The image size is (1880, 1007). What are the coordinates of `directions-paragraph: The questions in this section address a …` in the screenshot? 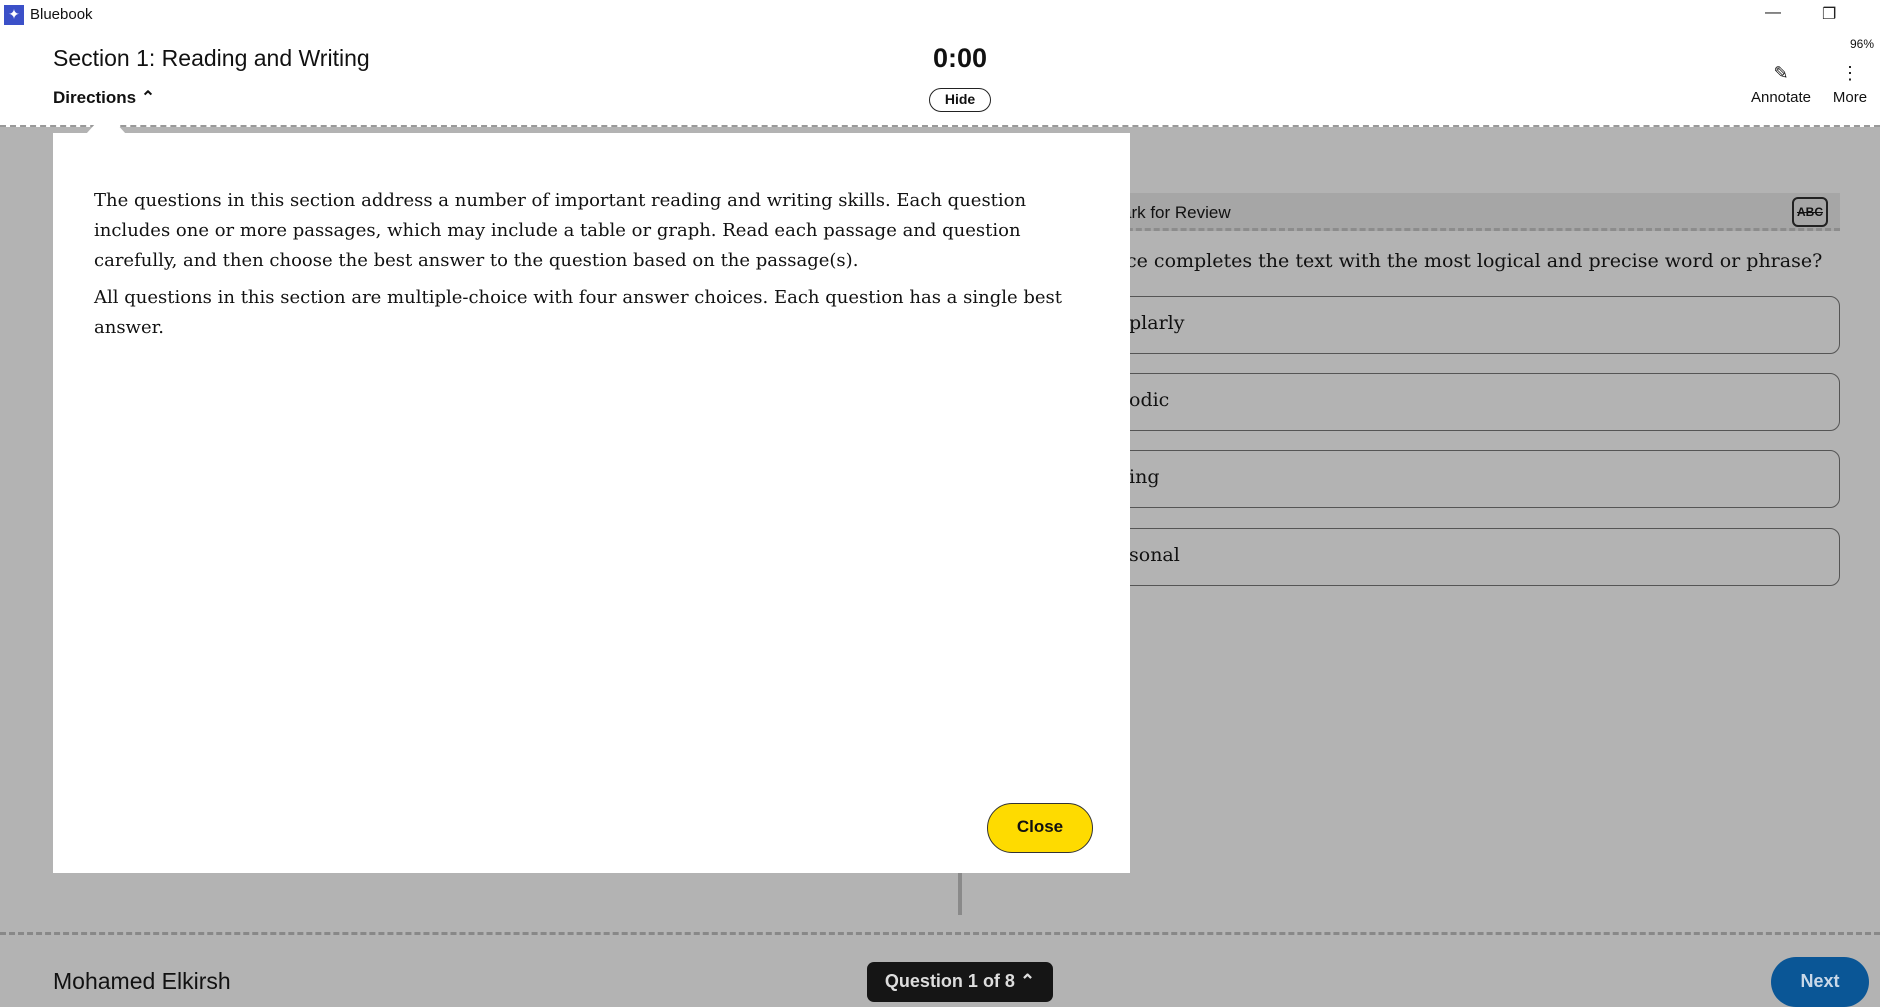 It's located at (560, 230).